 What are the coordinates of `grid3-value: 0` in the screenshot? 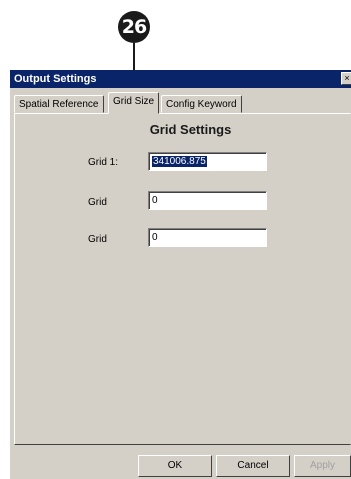 It's located at (155, 237).